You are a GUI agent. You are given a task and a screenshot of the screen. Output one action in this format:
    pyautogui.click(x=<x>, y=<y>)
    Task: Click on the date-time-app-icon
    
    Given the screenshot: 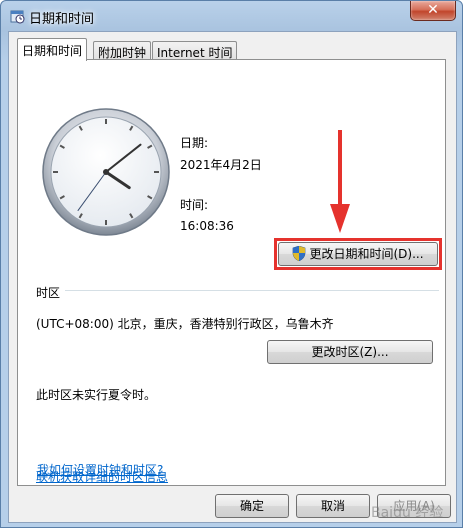 What is the action you would take?
    pyautogui.click(x=17, y=17)
    